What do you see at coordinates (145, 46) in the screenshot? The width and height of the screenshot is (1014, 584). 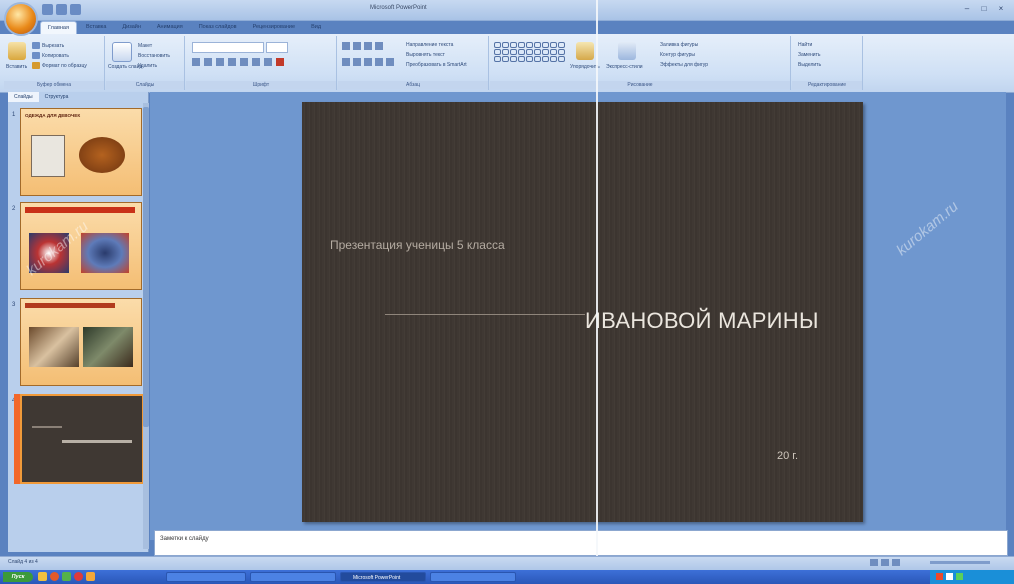 I see `layout-button: Макет` at bounding box center [145, 46].